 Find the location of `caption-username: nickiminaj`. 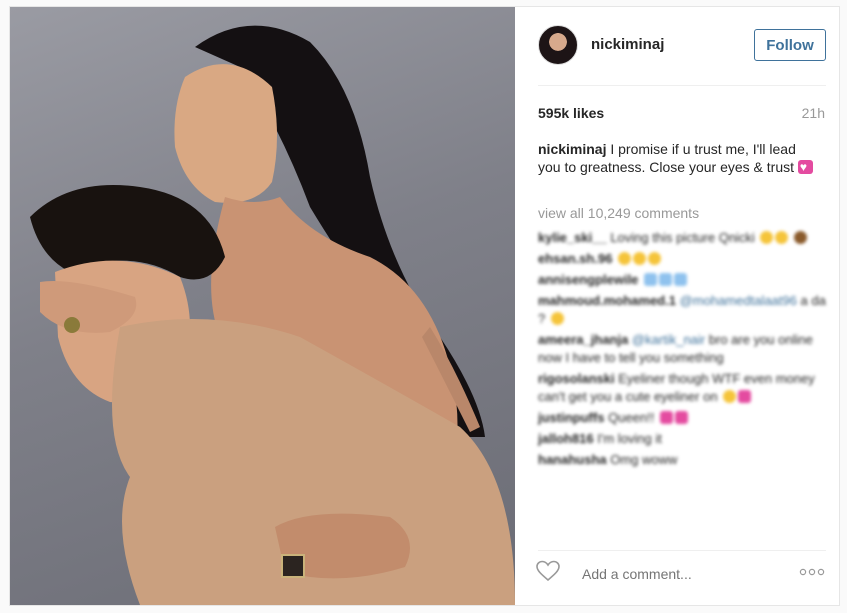

caption-username: nickiminaj is located at coordinates (572, 149).